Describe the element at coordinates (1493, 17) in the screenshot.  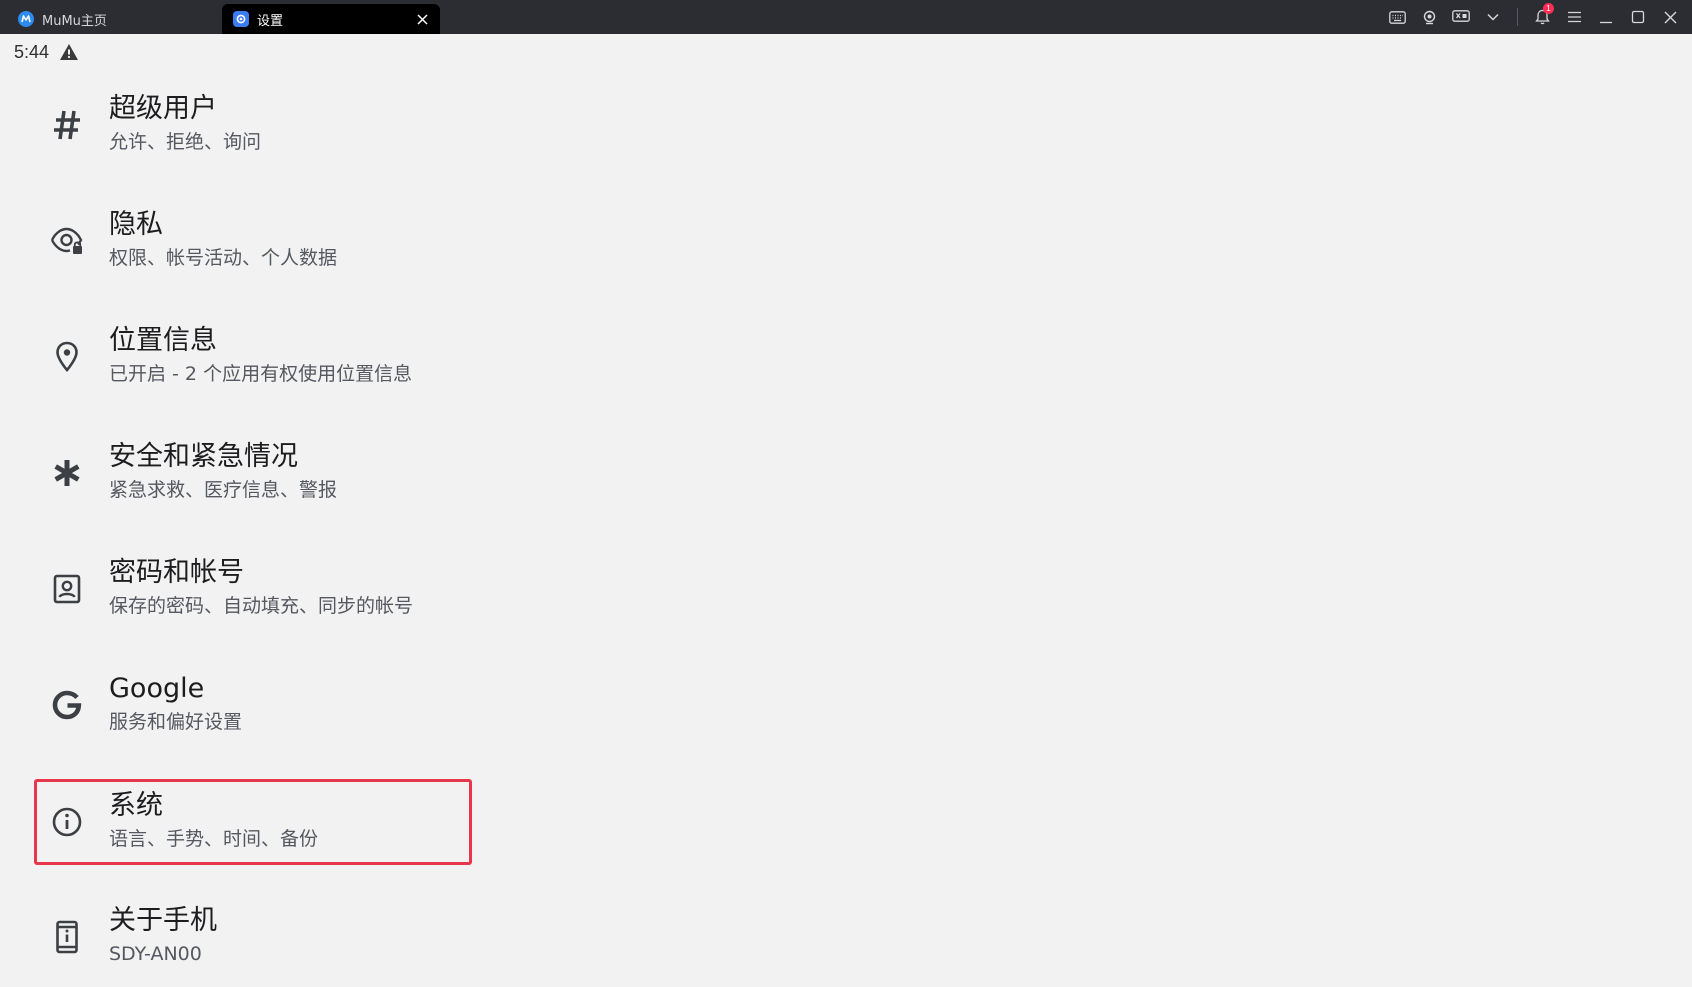
I see `chevron-down-icon` at that location.